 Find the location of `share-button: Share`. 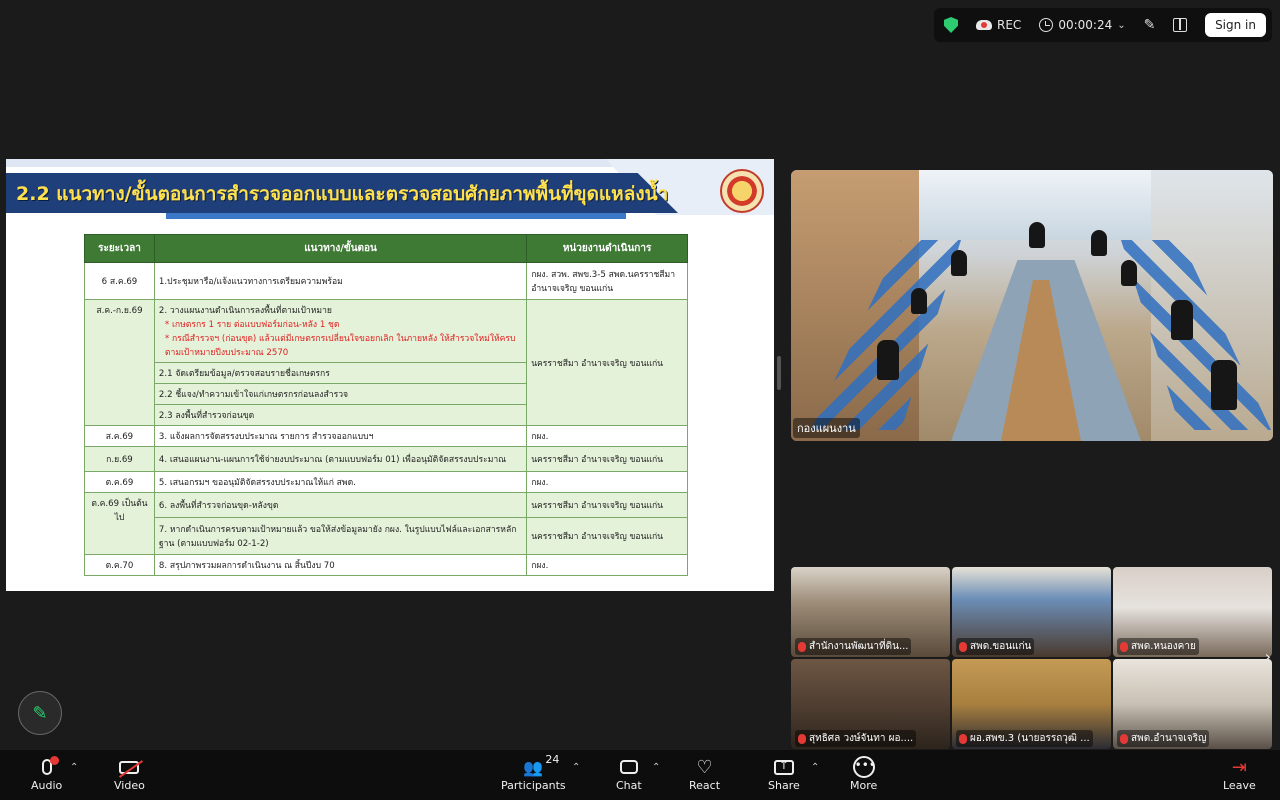

share-button: Share is located at coordinates (784, 774).